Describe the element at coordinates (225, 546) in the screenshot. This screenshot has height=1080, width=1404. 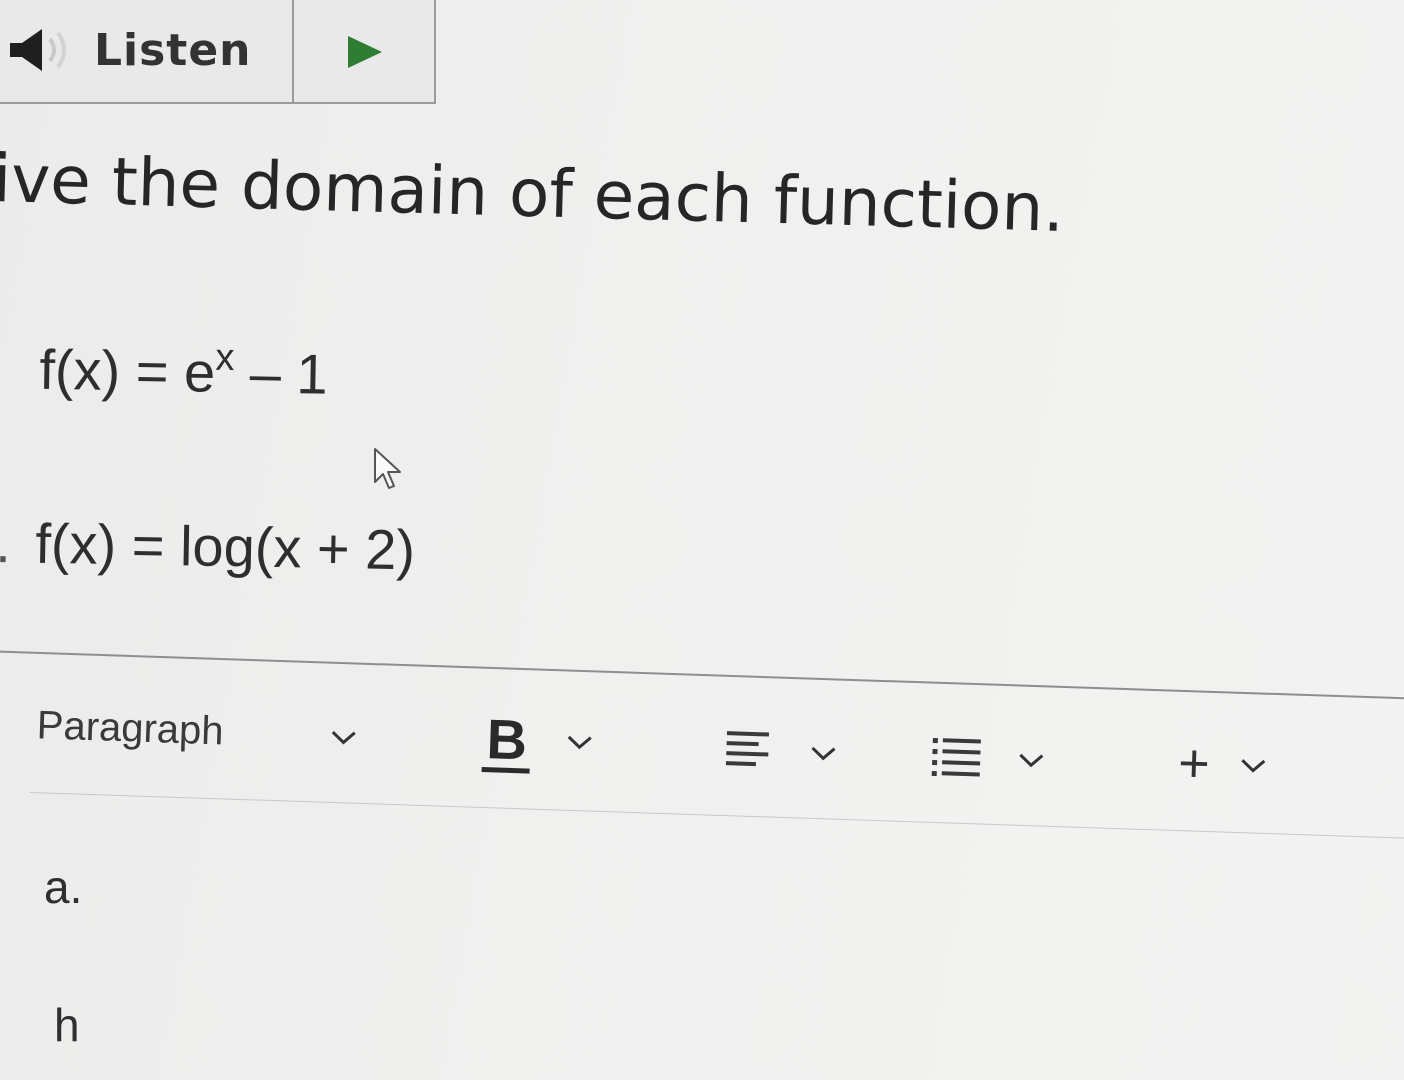
I see `problem-b-expression: f(x) = log(x + 2)` at that location.